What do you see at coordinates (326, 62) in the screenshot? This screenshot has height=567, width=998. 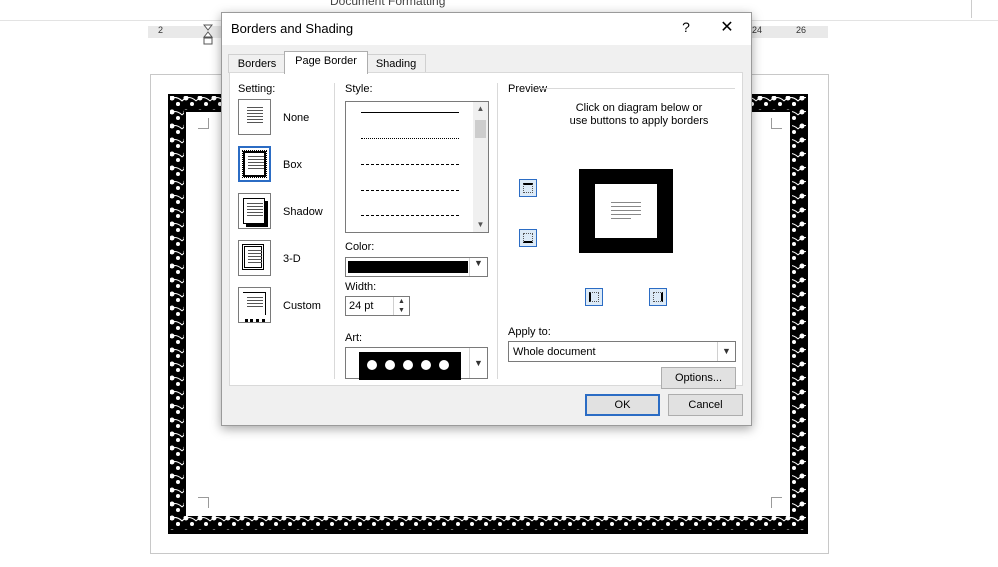 I see `tab-page-border: Page Border` at bounding box center [326, 62].